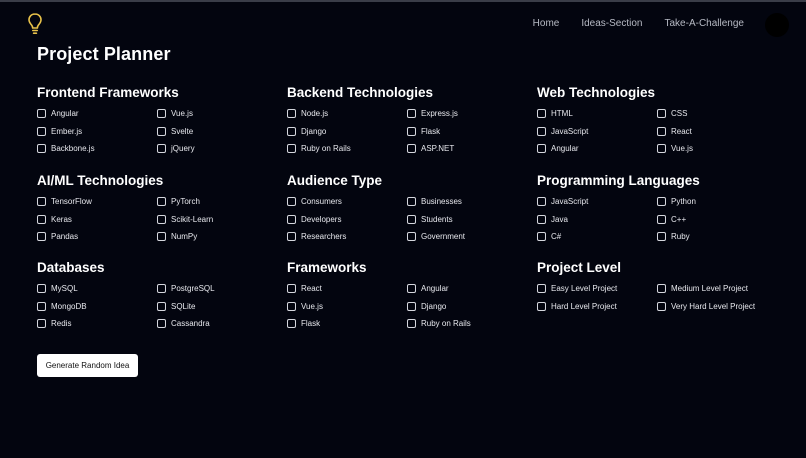 The width and height of the screenshot is (806, 458). I want to click on nav-link-ideas-section: Ideas-Section, so click(611, 23).